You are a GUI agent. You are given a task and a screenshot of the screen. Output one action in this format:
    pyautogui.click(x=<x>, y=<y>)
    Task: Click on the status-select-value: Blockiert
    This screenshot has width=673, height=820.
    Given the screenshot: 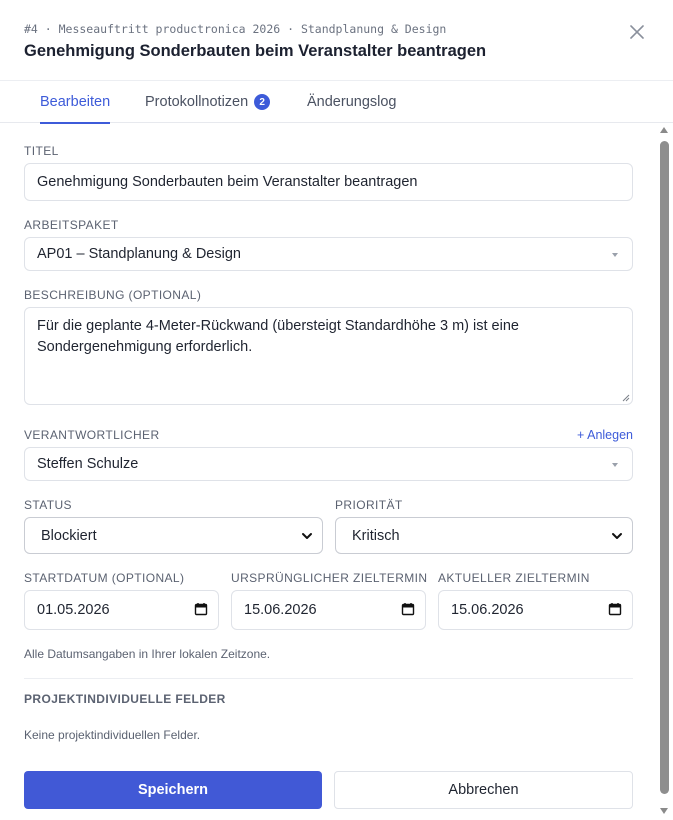 What is the action you would take?
    pyautogui.click(x=69, y=535)
    